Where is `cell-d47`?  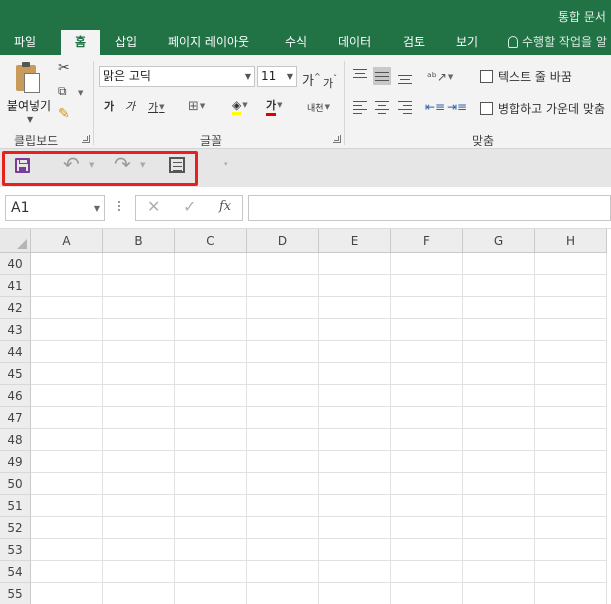 cell-d47 is located at coordinates (283, 418).